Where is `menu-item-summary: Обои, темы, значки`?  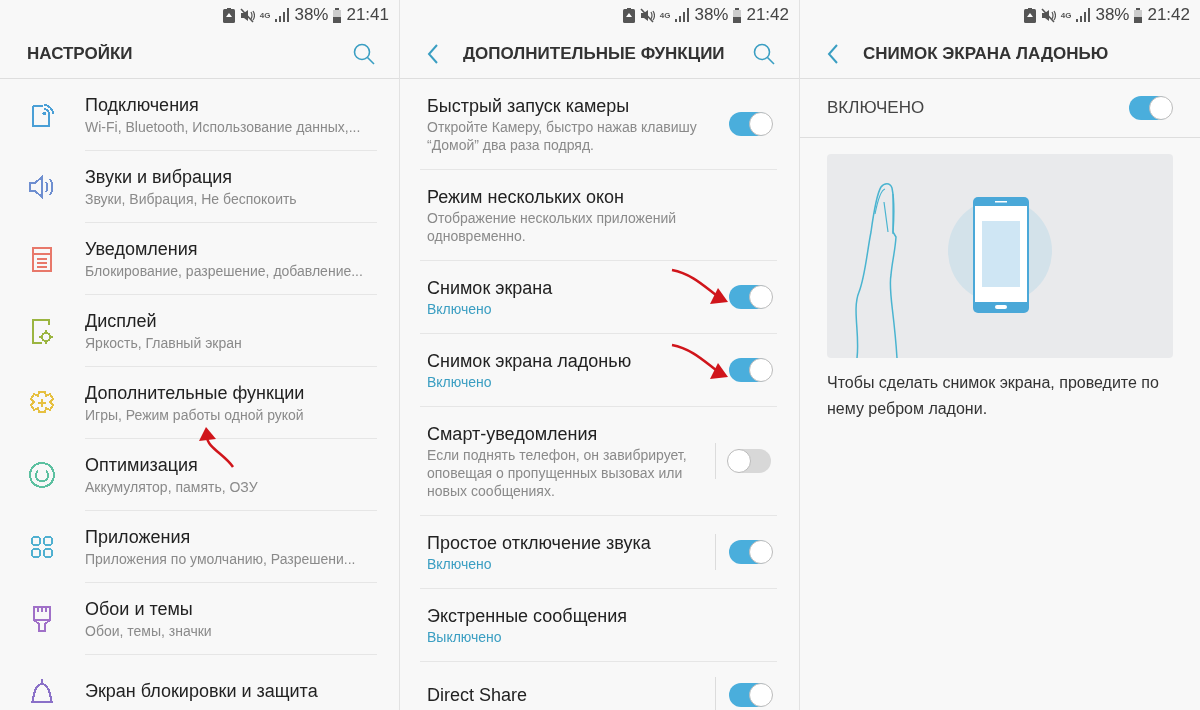 menu-item-summary: Обои, темы, значки is located at coordinates (149, 631).